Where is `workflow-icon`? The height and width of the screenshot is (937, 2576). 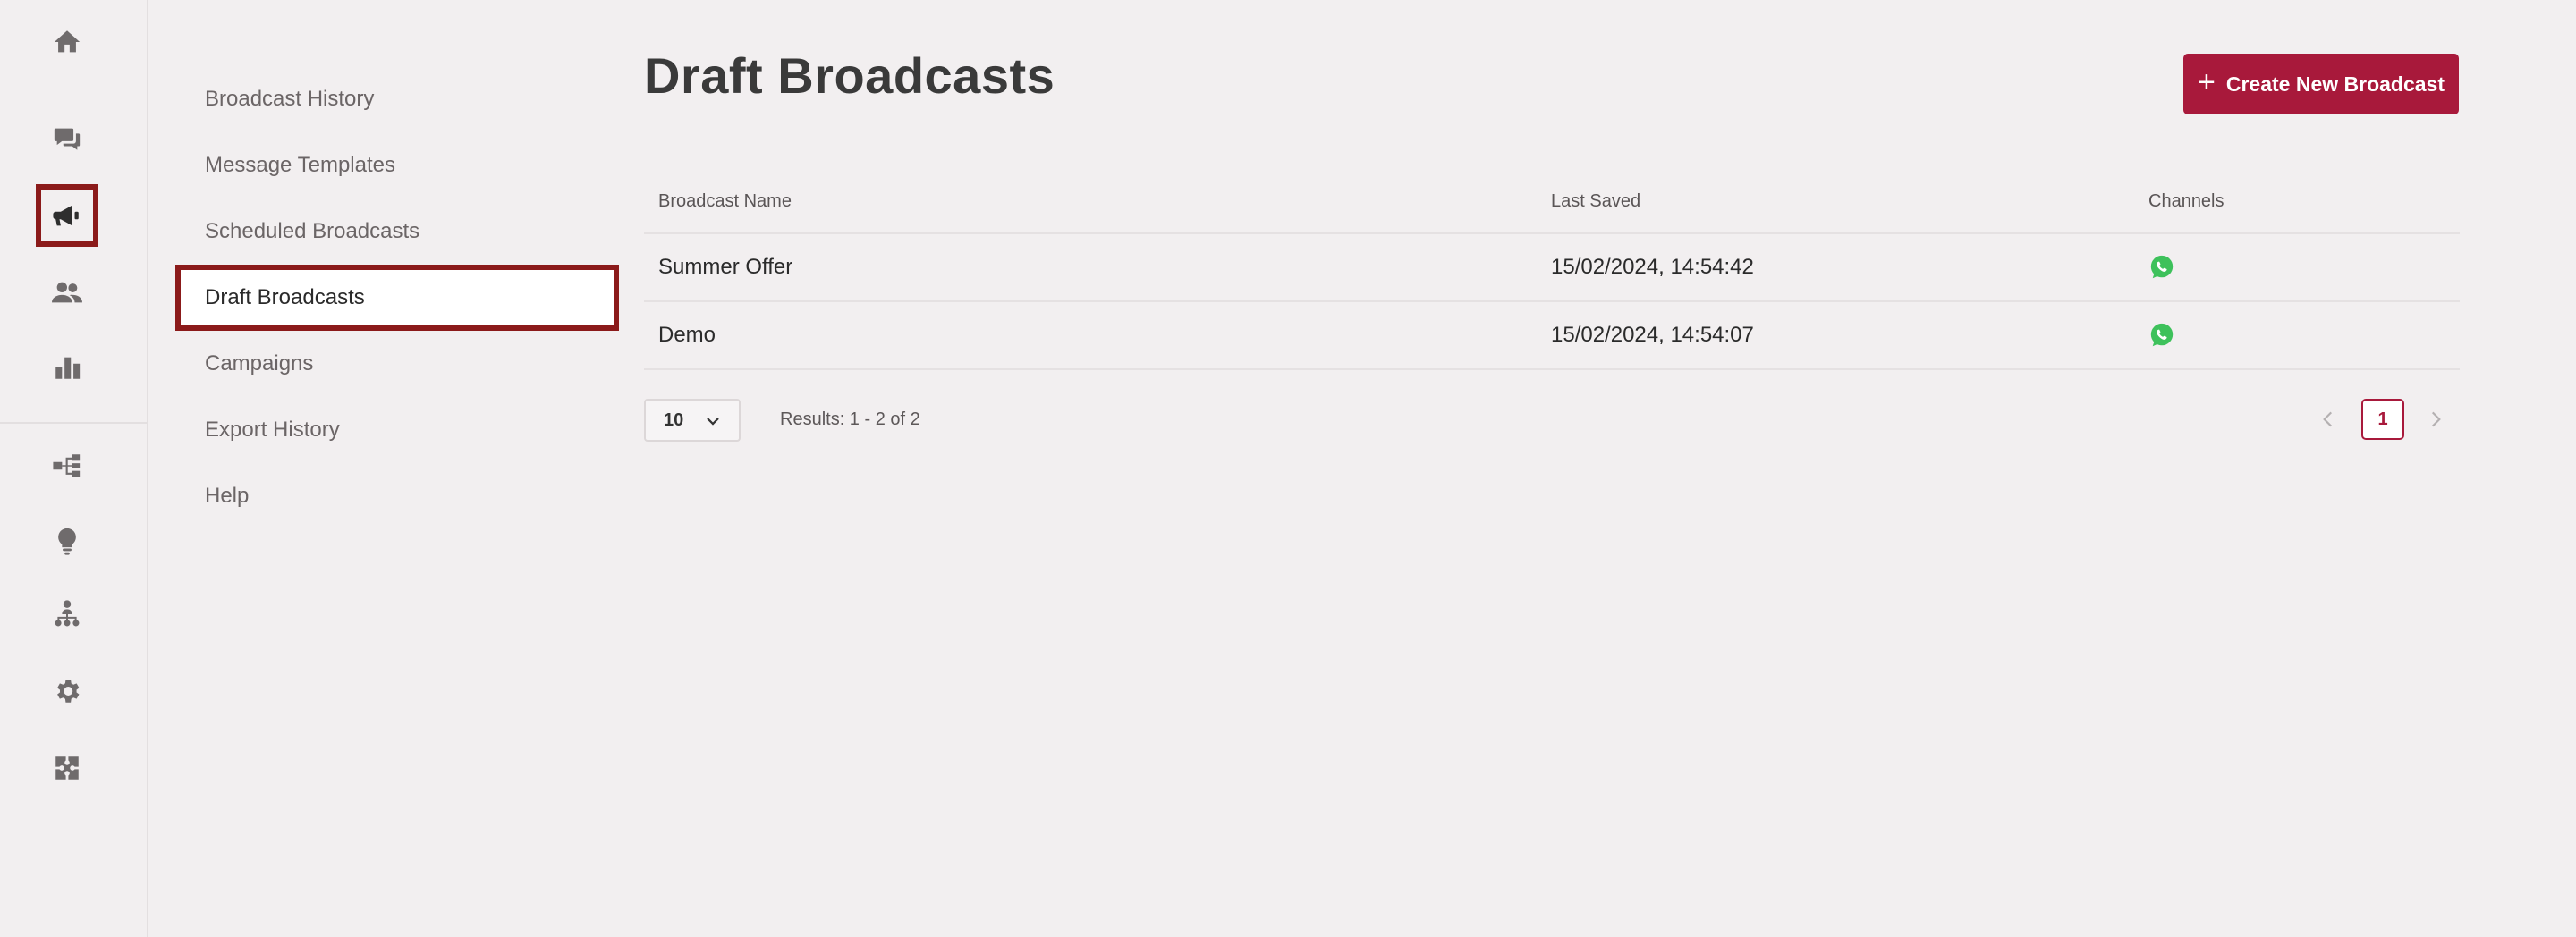 workflow-icon is located at coordinates (67, 466).